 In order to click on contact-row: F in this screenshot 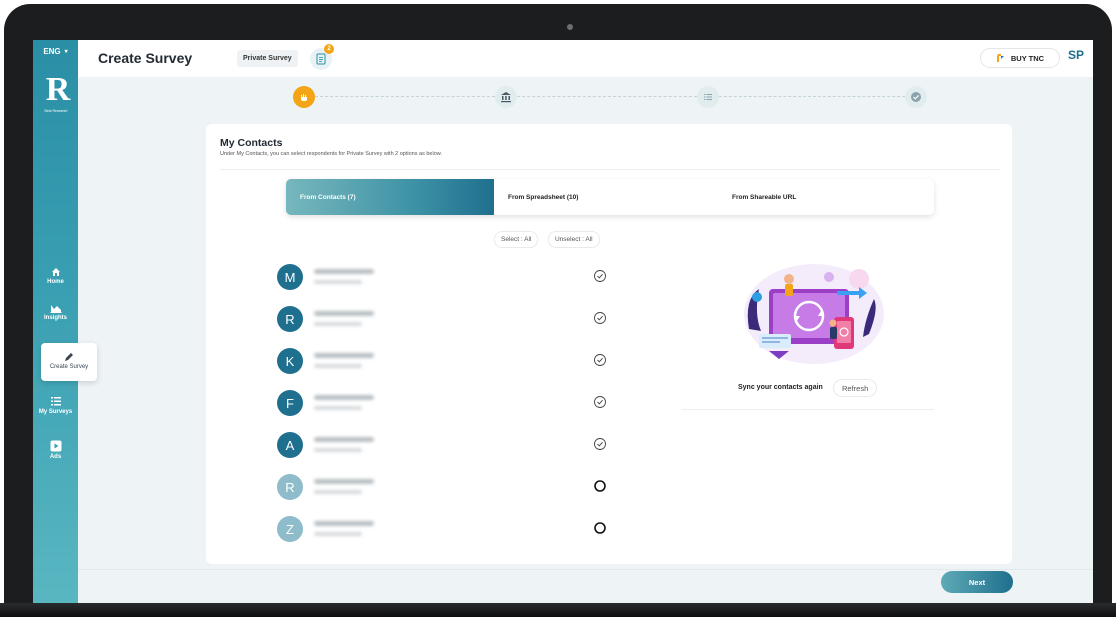, I will do `click(442, 407)`.